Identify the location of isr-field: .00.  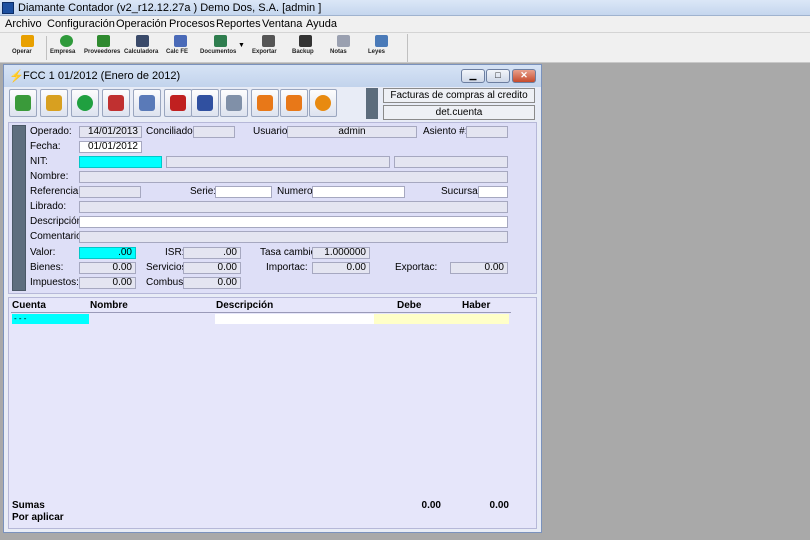
(212, 253).